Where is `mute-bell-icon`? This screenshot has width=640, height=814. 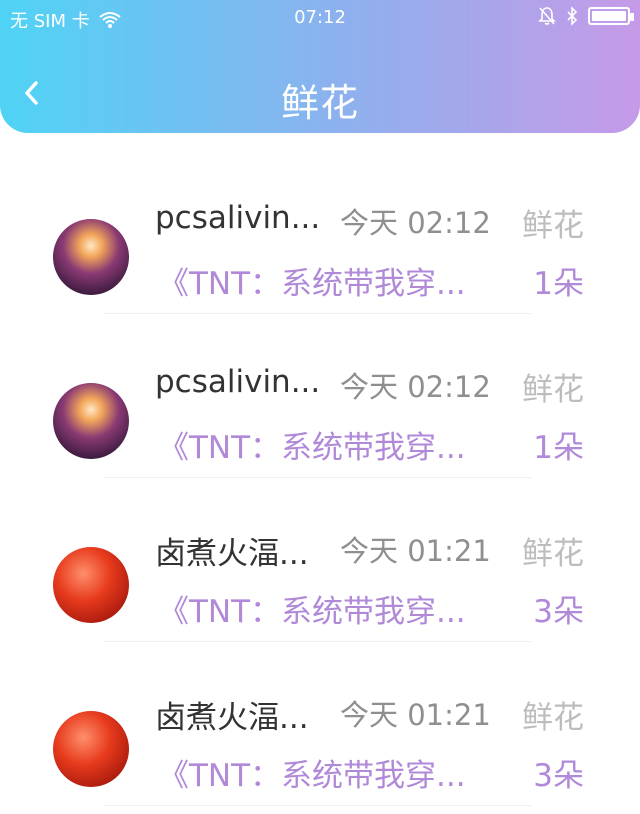
mute-bell-icon is located at coordinates (547, 16).